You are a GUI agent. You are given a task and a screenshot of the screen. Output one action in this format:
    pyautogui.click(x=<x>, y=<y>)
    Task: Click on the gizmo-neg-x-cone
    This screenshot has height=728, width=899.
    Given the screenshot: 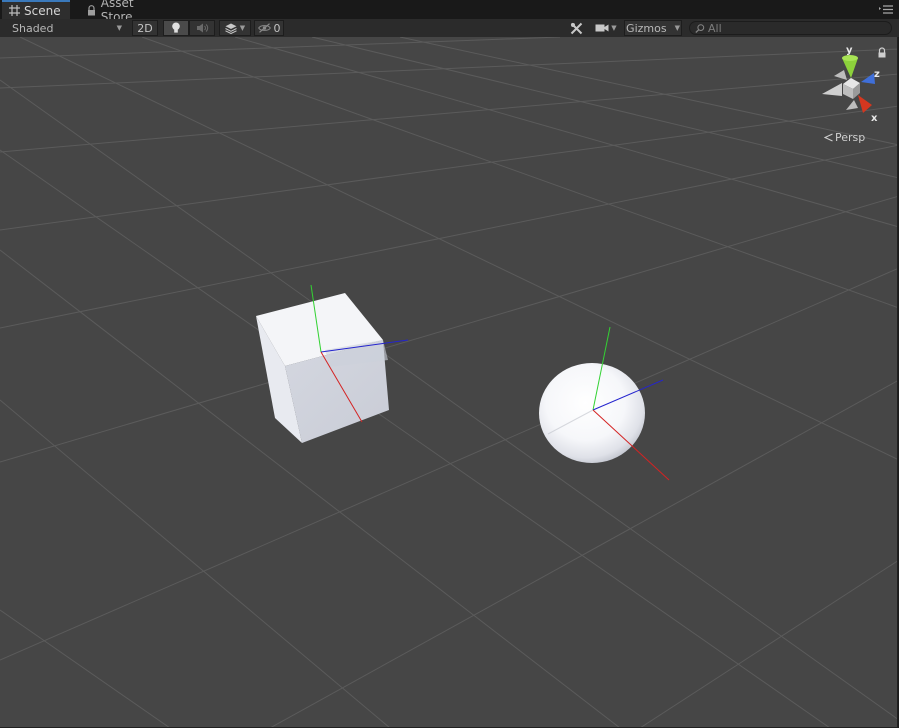 What is the action you would take?
    pyautogui.click(x=832, y=89)
    